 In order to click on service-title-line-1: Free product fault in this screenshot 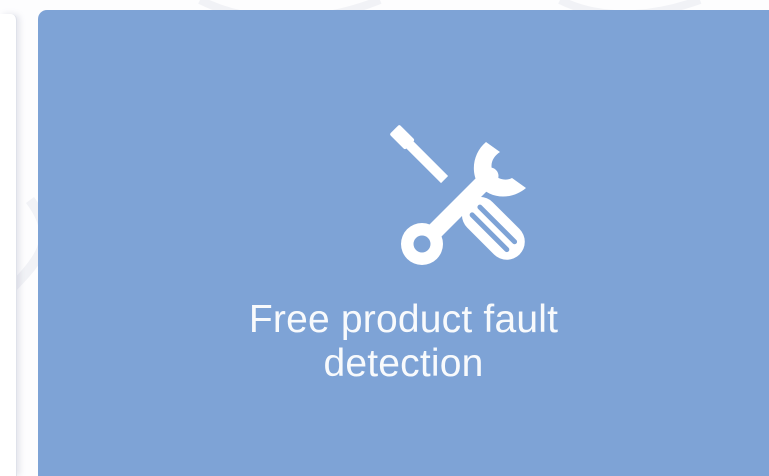, I will do `click(403, 319)`.